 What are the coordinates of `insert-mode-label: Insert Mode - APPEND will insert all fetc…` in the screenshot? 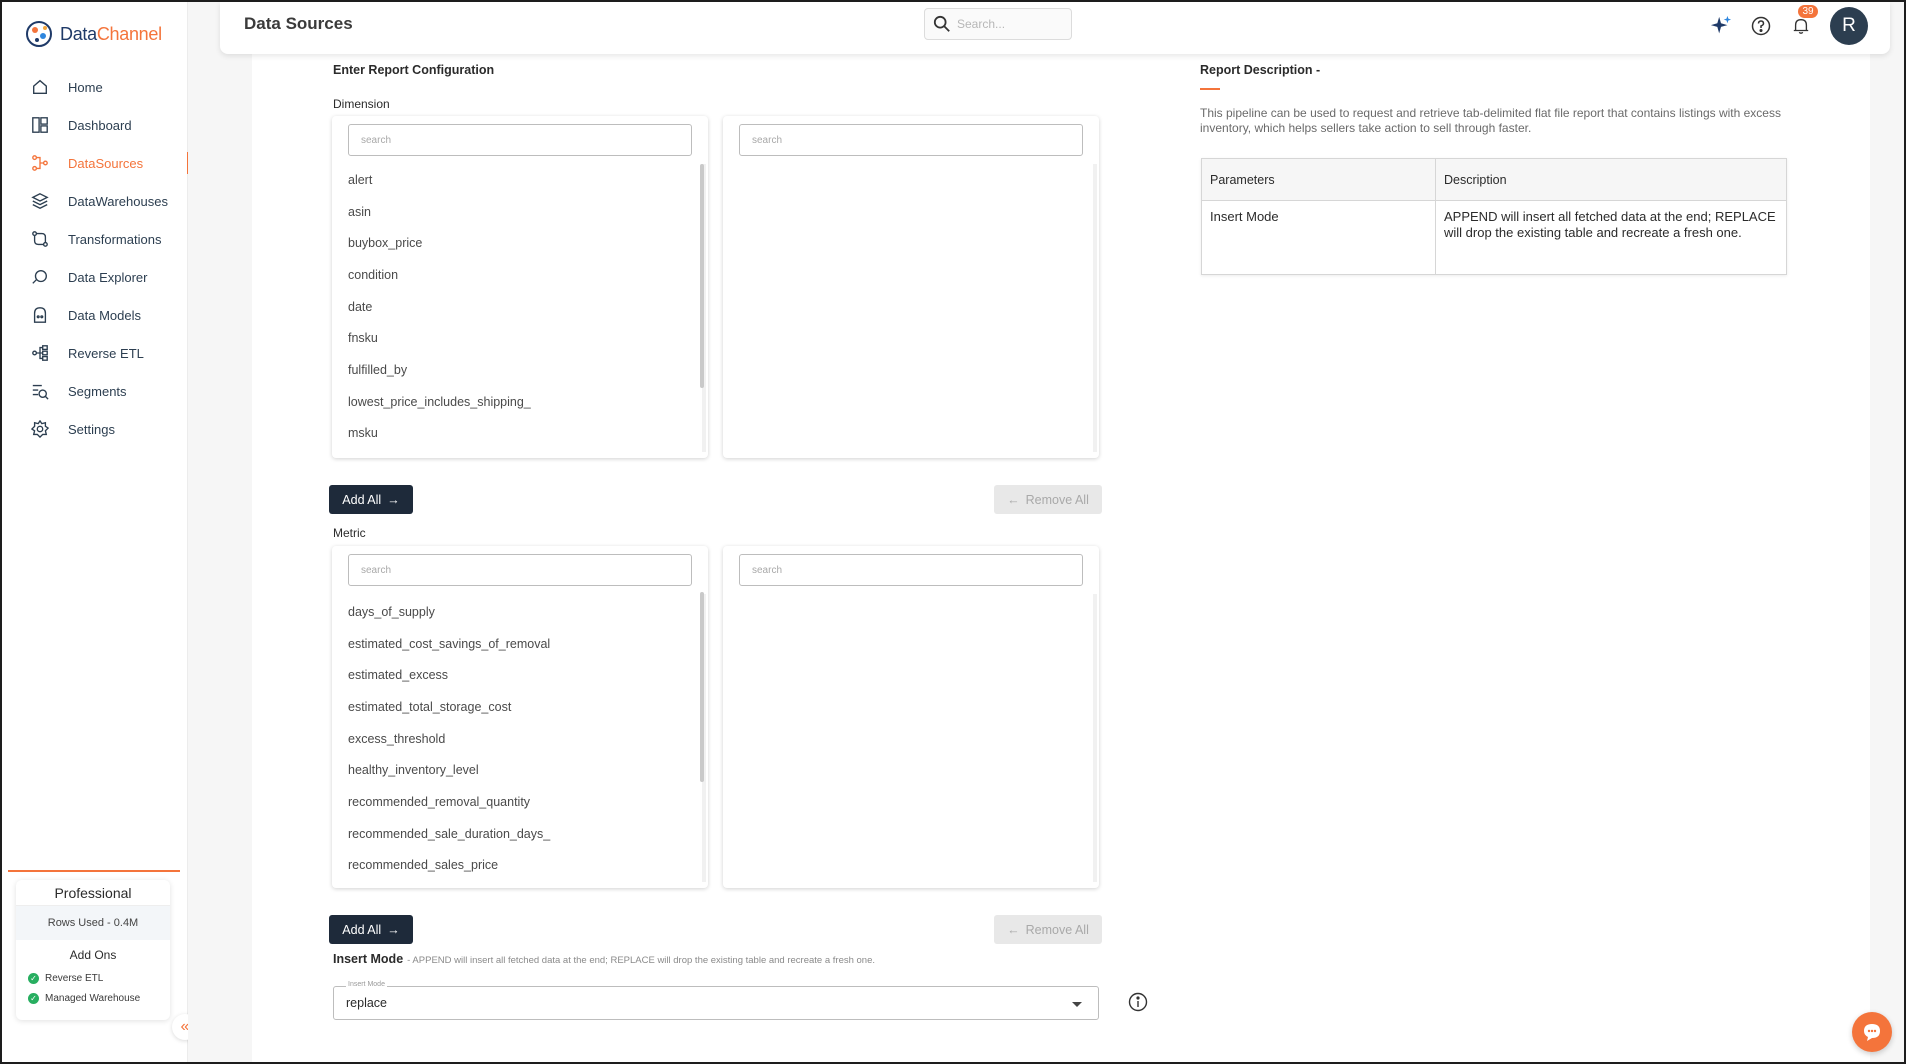 It's located at (604, 959).